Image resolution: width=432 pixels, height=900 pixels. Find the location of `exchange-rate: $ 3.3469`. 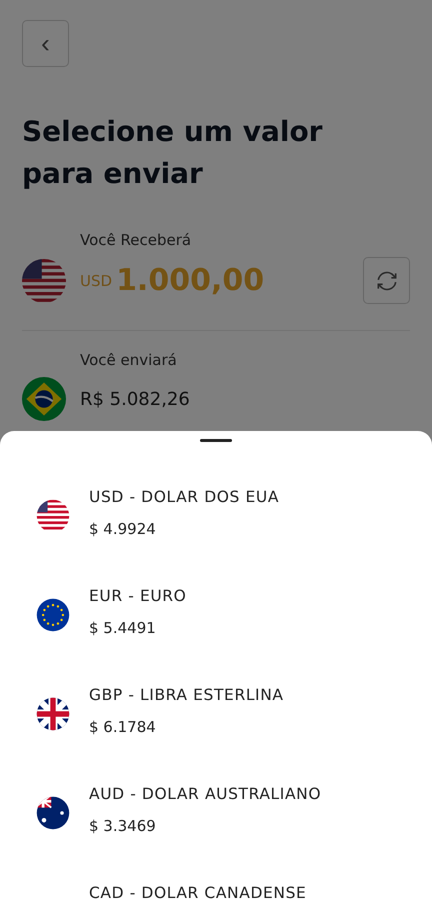

exchange-rate: $ 3.3469 is located at coordinates (123, 826).